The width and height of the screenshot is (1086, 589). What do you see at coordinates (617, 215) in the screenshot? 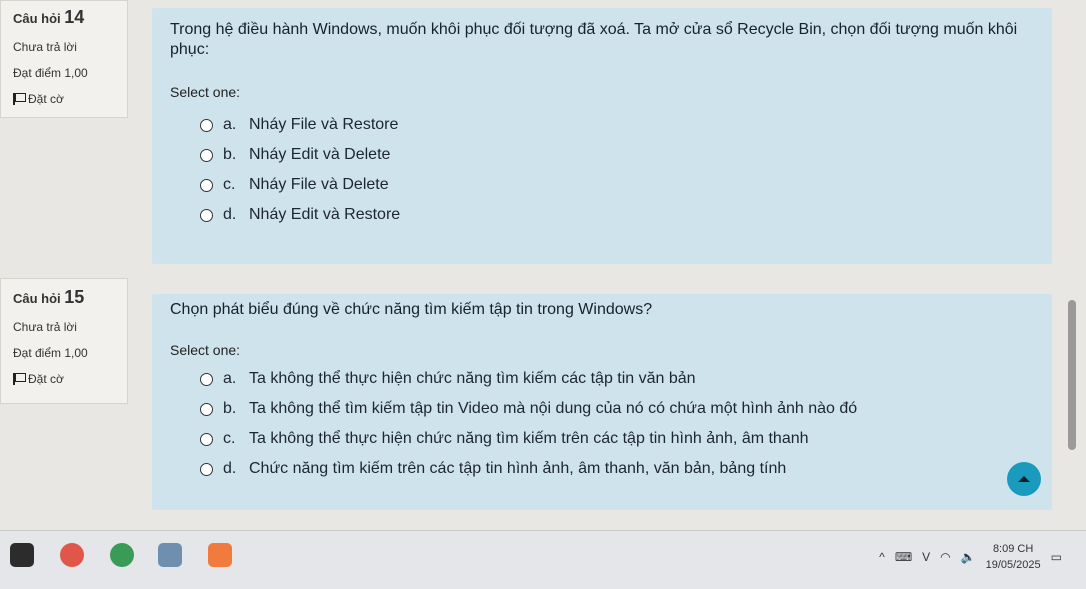
I see `answer-option-d: d. Nháy Edit và Restore` at bounding box center [617, 215].